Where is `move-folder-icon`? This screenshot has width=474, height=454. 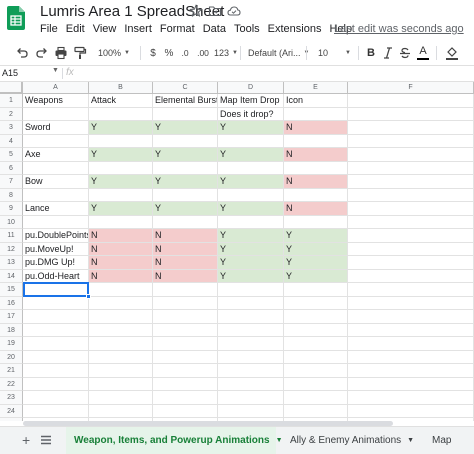 move-folder-icon is located at coordinates (215, 11).